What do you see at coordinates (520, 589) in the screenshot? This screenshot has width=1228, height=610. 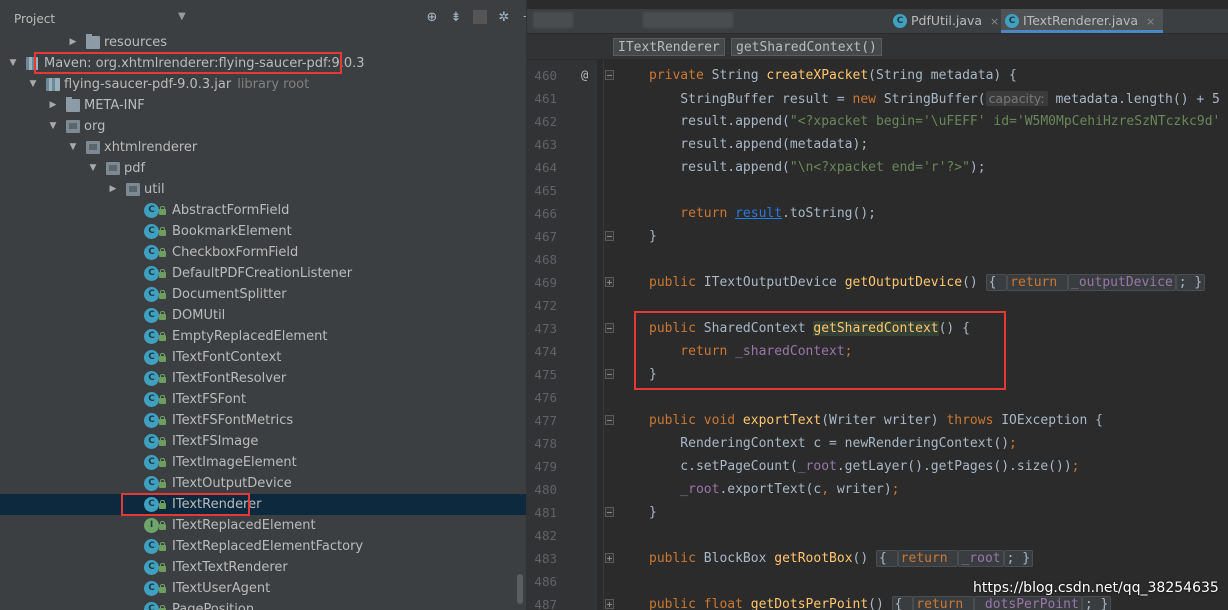 I see `tree-scrollbar` at bounding box center [520, 589].